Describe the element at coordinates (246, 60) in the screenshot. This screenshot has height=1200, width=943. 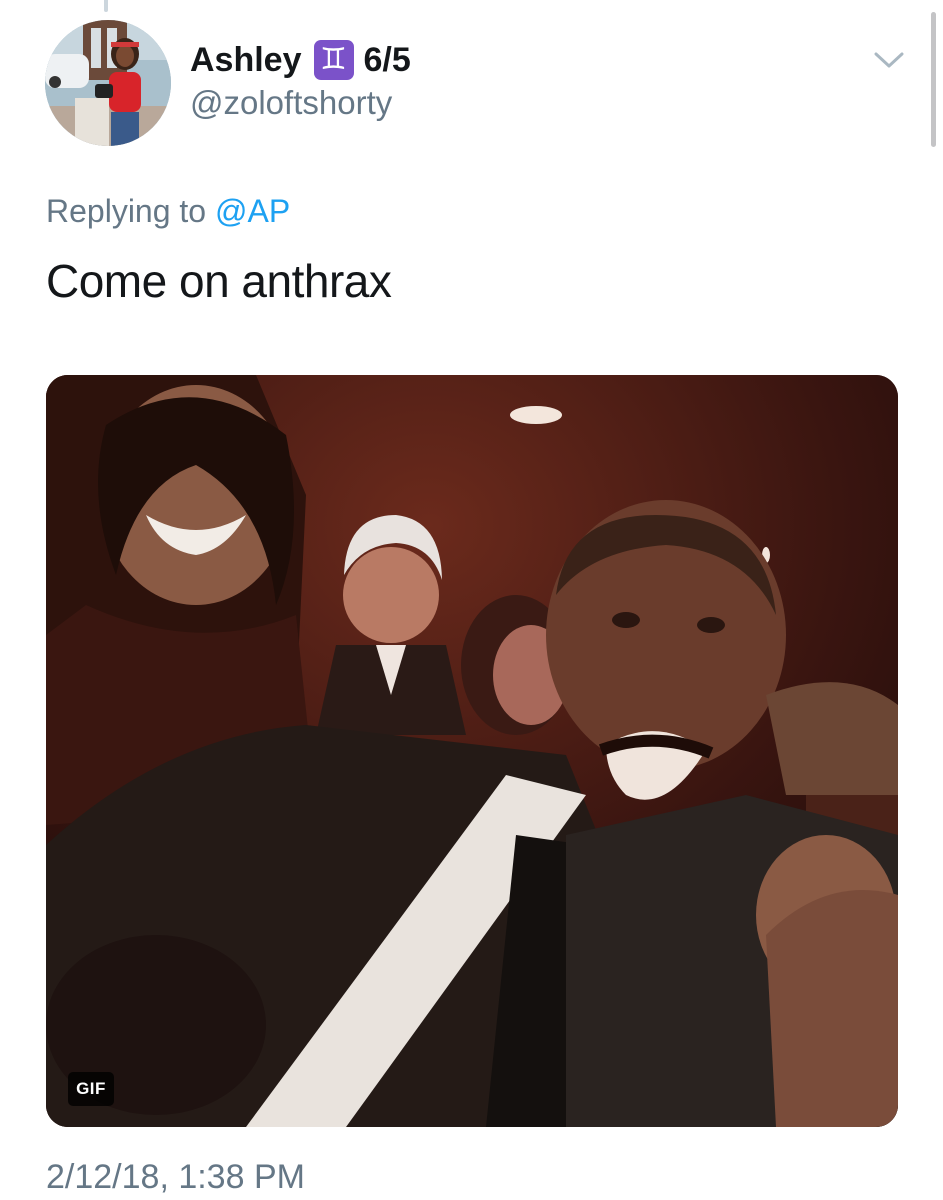
I see `display-name: Ashley` at that location.